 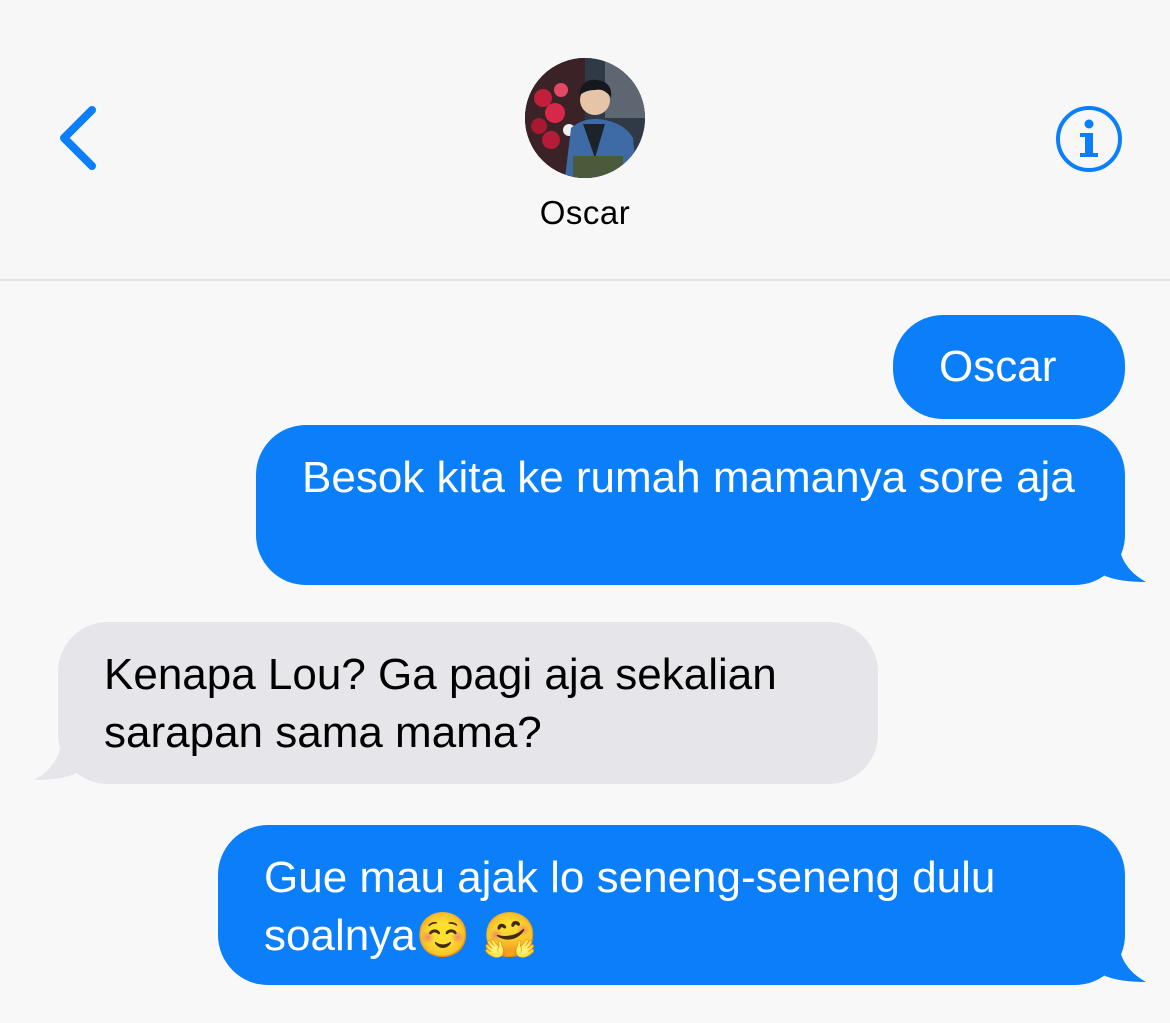 I want to click on back-button, so click(x=82, y=138).